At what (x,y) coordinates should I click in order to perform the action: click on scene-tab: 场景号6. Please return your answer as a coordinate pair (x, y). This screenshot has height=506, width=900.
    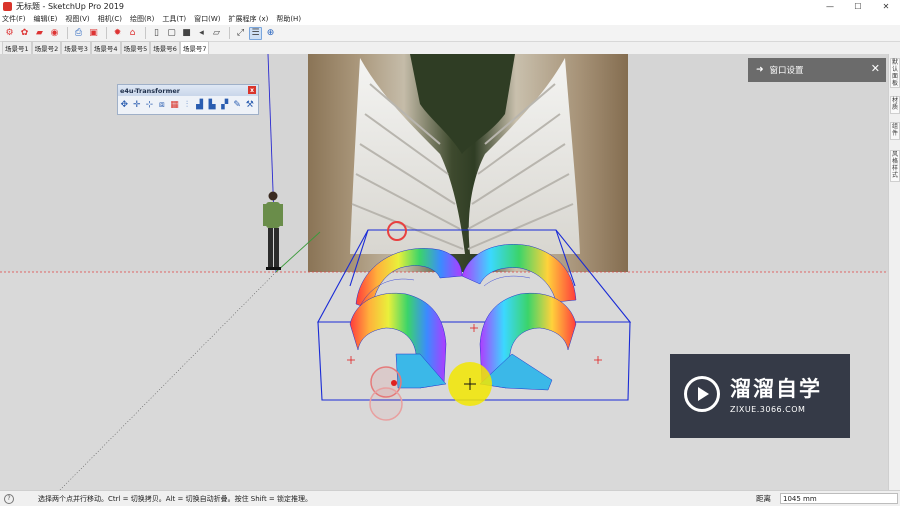
    Looking at the image, I should click on (165, 47).